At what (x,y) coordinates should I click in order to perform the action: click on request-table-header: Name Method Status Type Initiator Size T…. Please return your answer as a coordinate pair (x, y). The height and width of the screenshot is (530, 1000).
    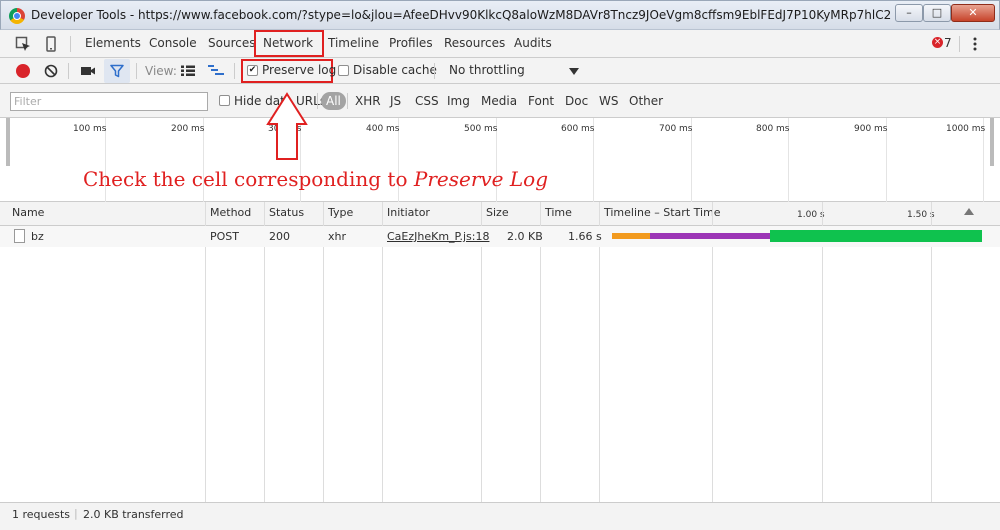
    Looking at the image, I should click on (500, 214).